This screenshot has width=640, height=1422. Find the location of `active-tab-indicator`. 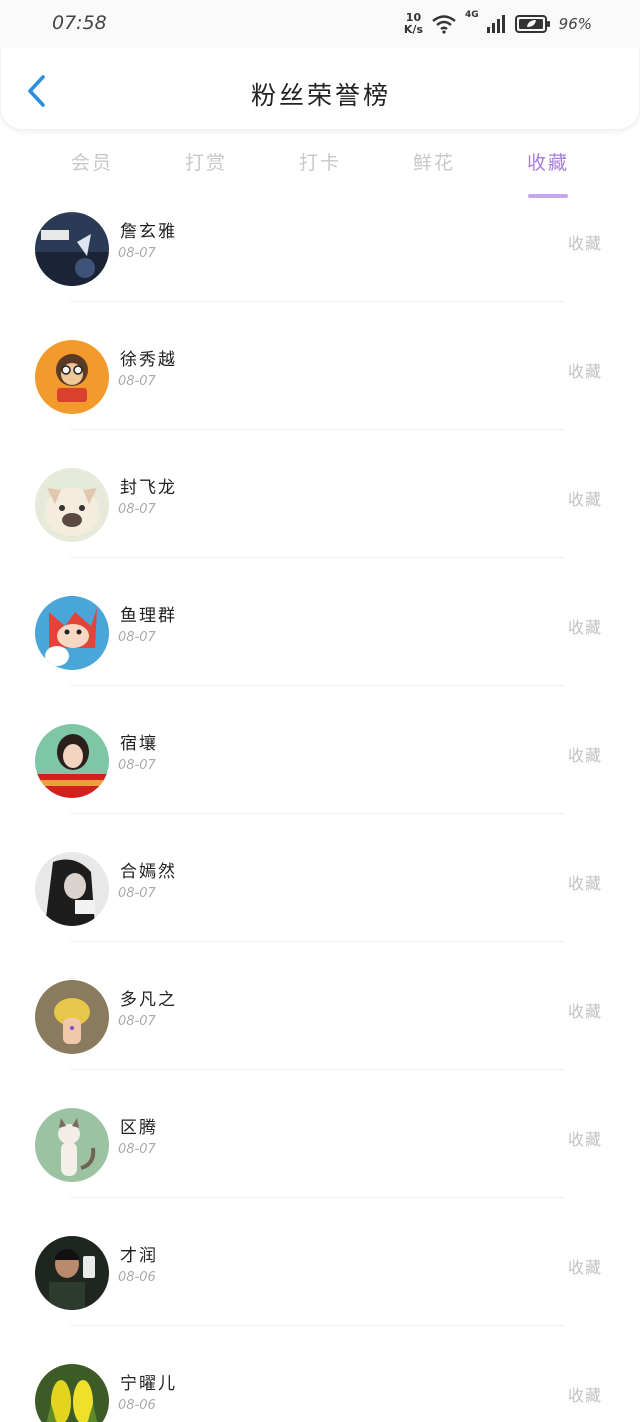

active-tab-indicator is located at coordinates (548, 196).